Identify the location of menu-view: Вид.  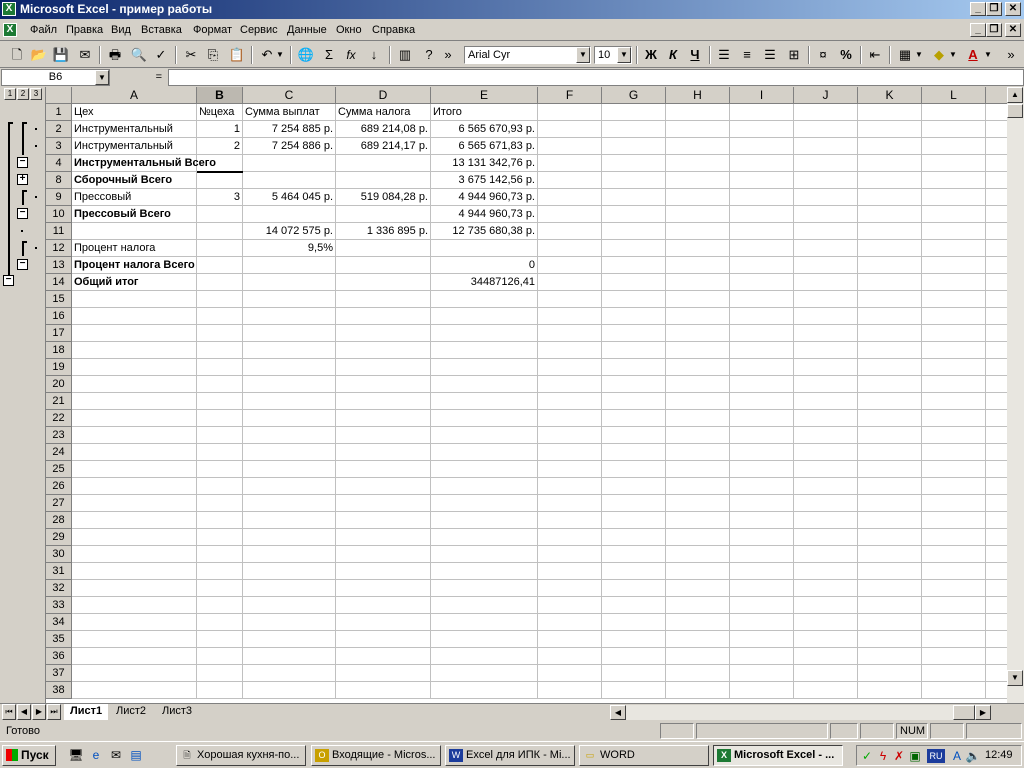
(121, 30).